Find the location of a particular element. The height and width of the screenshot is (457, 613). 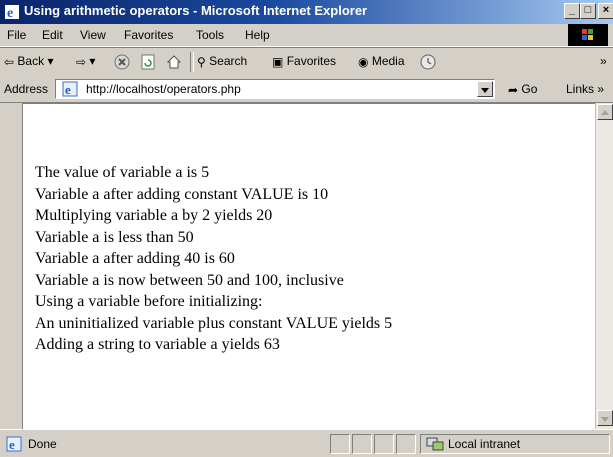

close-button: × is located at coordinates (605, 11).